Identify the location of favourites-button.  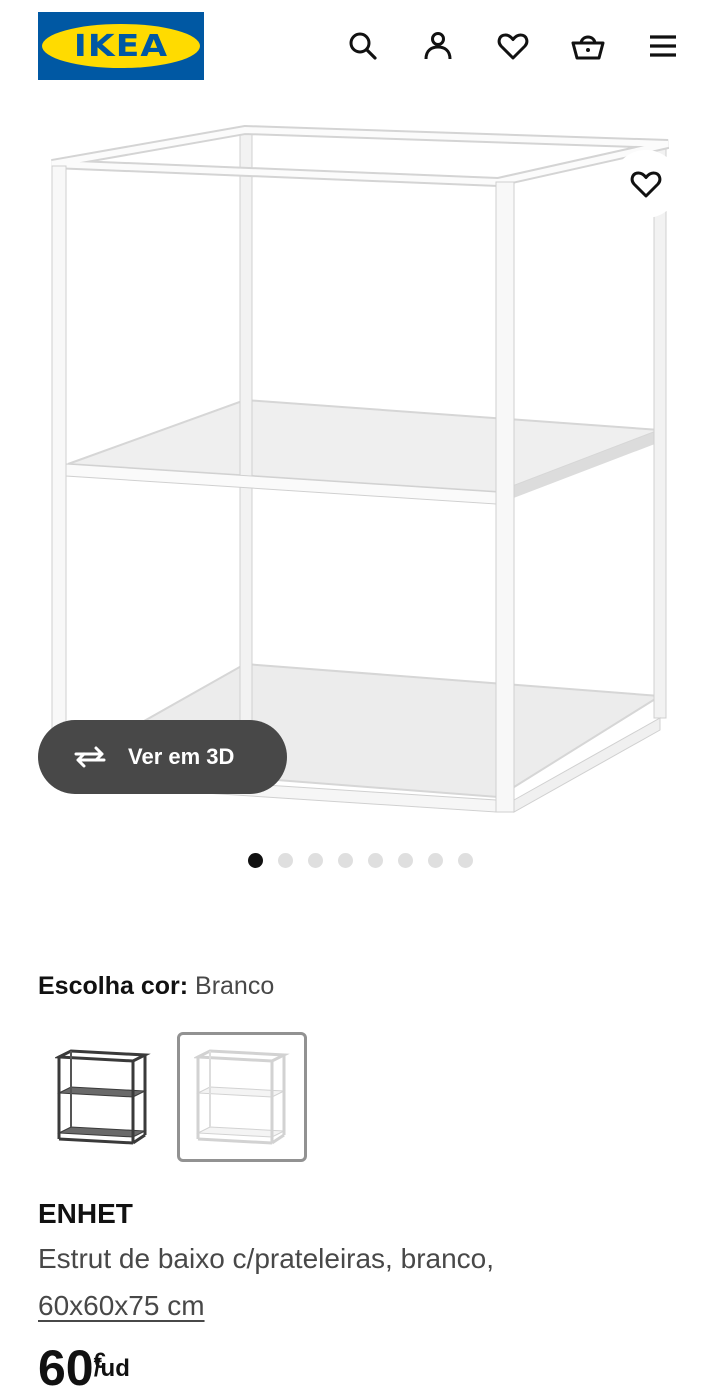
(513, 46).